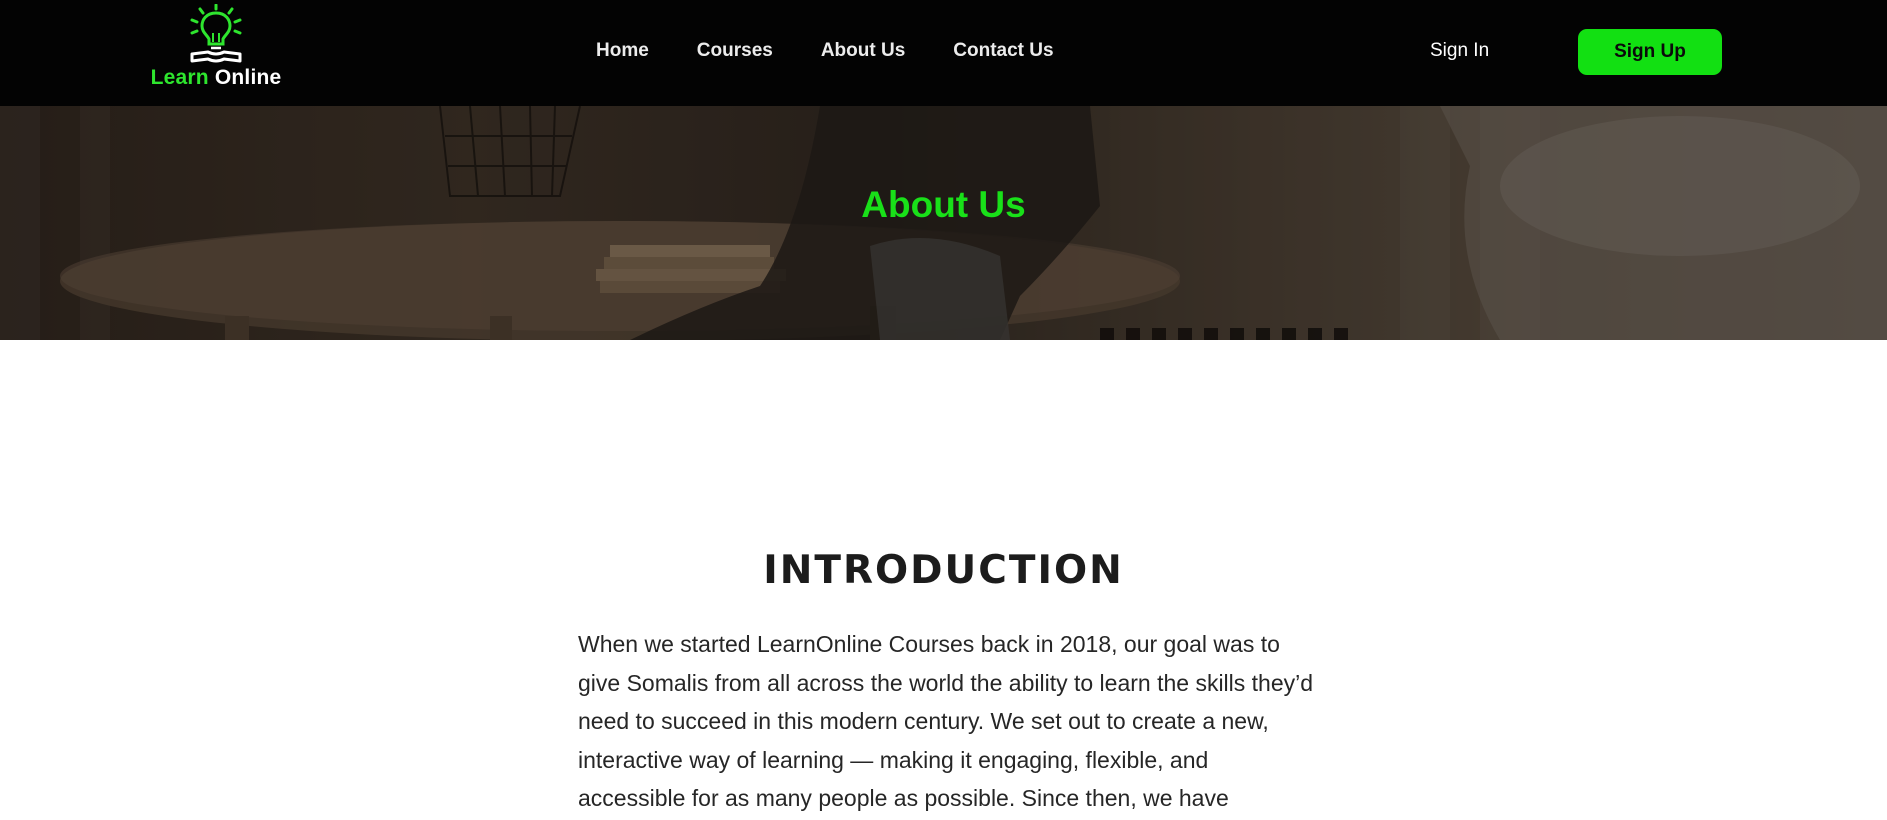 Image resolution: width=1887 pixels, height=820 pixels. What do you see at coordinates (216, 33) in the screenshot?
I see `lightbulb-book-icon` at bounding box center [216, 33].